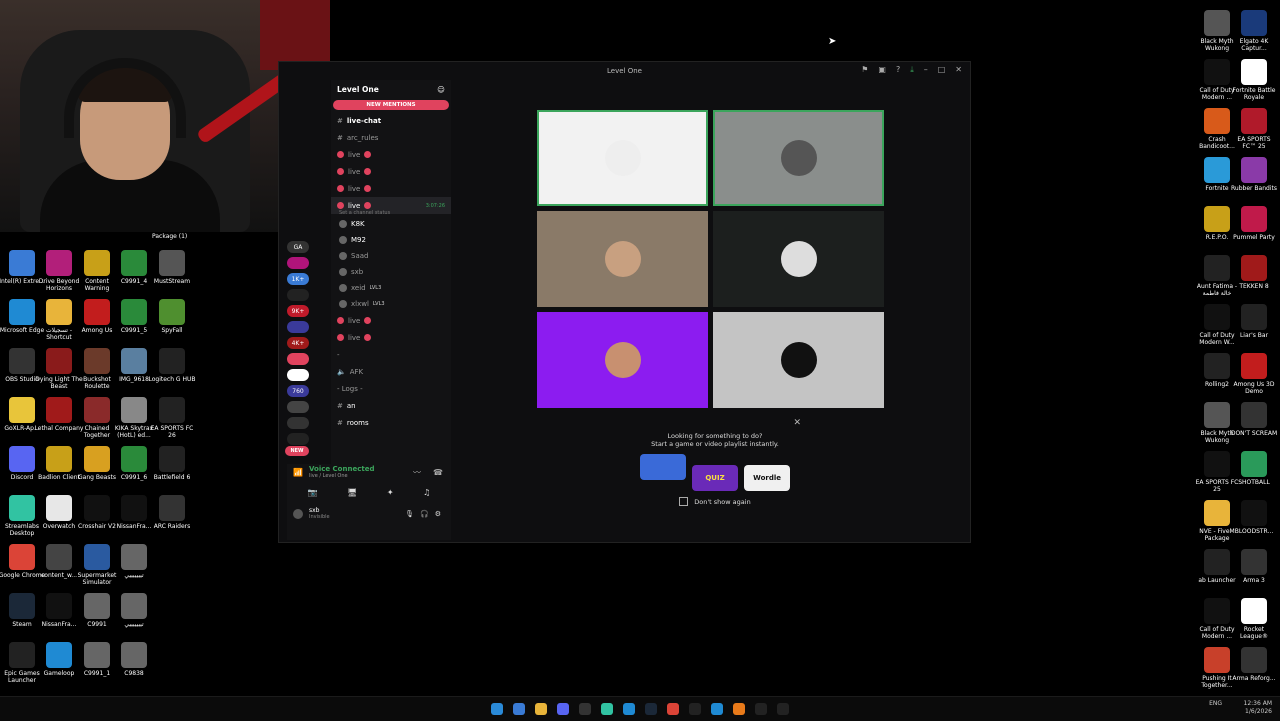 This screenshot has height=721, width=1280. What do you see at coordinates (298, 279) in the screenshot?
I see `server-icon: 1K+` at bounding box center [298, 279].